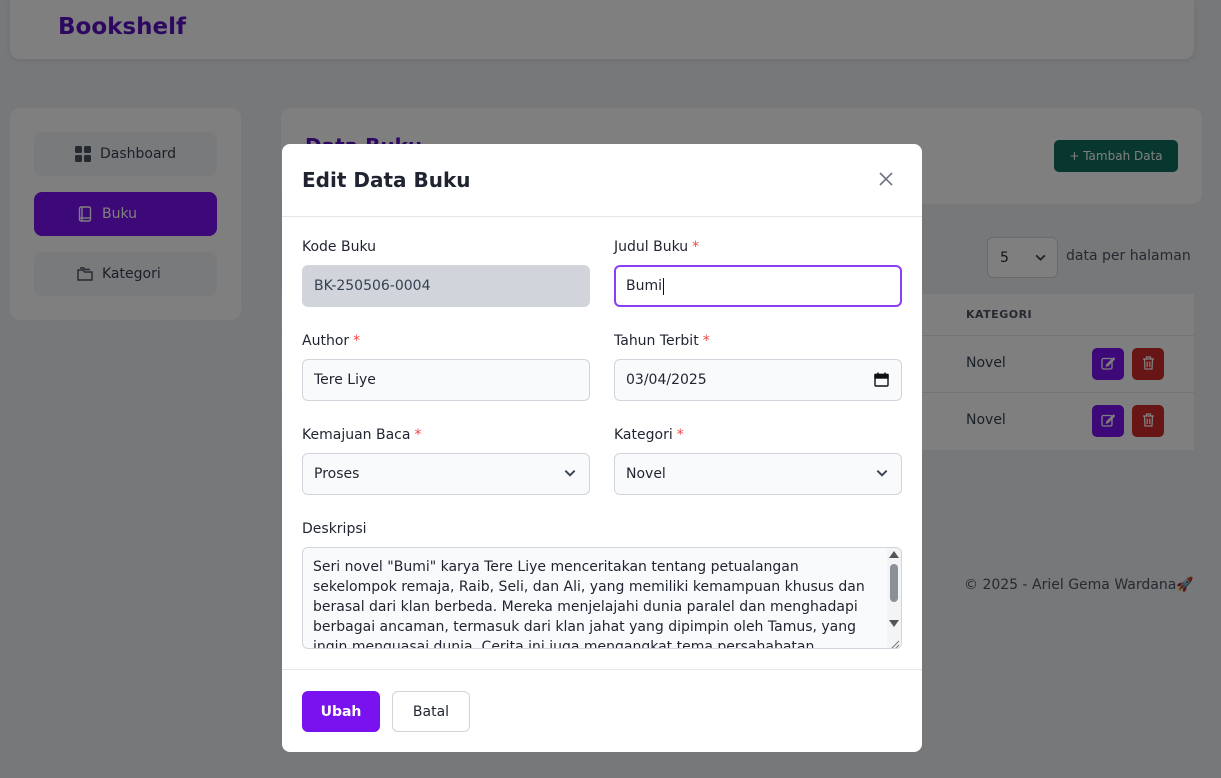 The height and width of the screenshot is (778, 1221). What do you see at coordinates (758, 286) in the screenshot?
I see `judul-buku-input: Bumi` at bounding box center [758, 286].